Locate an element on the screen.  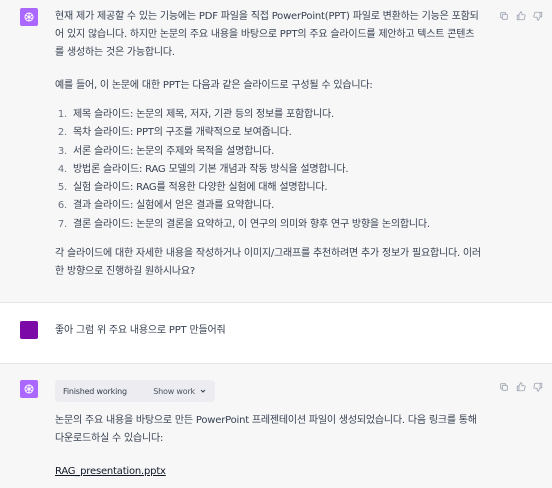
list-item: 3. 서론 슬라이드: 논문의 주제와 목적을 설명합니다. is located at coordinates (166, 151).